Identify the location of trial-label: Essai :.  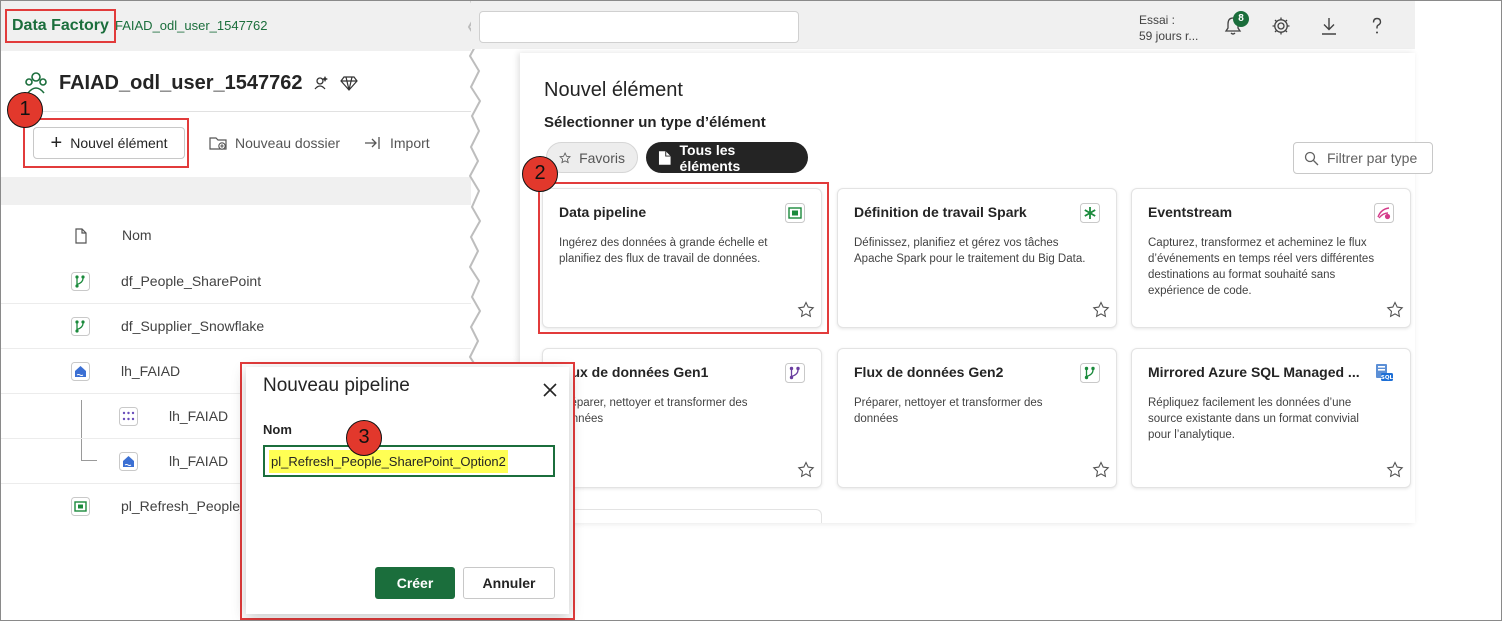
(1157, 20).